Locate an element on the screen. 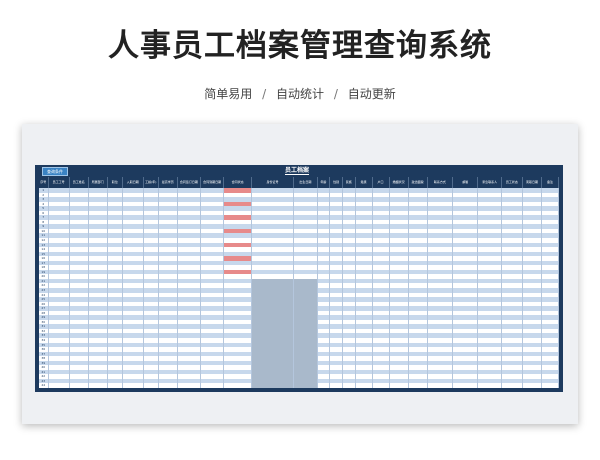 The height and width of the screenshot is (460, 600). column-header: 员工工号 is located at coordinates (59, 182).